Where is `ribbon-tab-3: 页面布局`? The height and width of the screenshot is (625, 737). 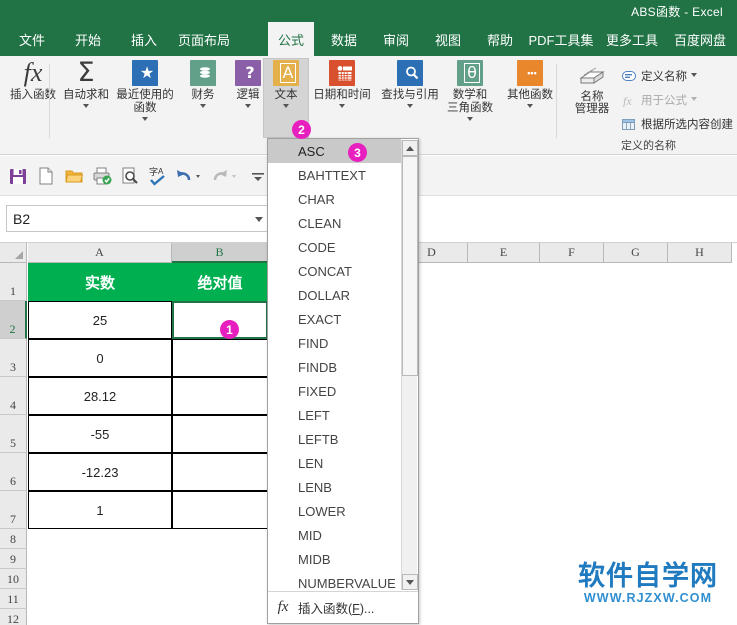
ribbon-tab-3: 页面布局 is located at coordinates (204, 39).